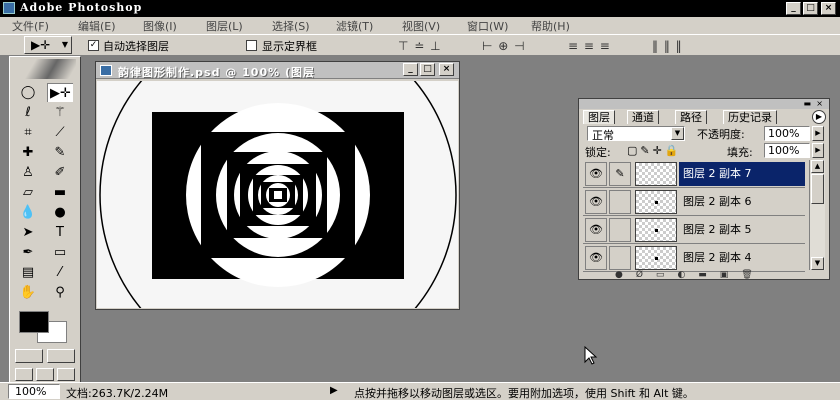  Describe the element at coordinates (60, 252) in the screenshot. I see `rectangle-tool-icon: ▭` at that location.